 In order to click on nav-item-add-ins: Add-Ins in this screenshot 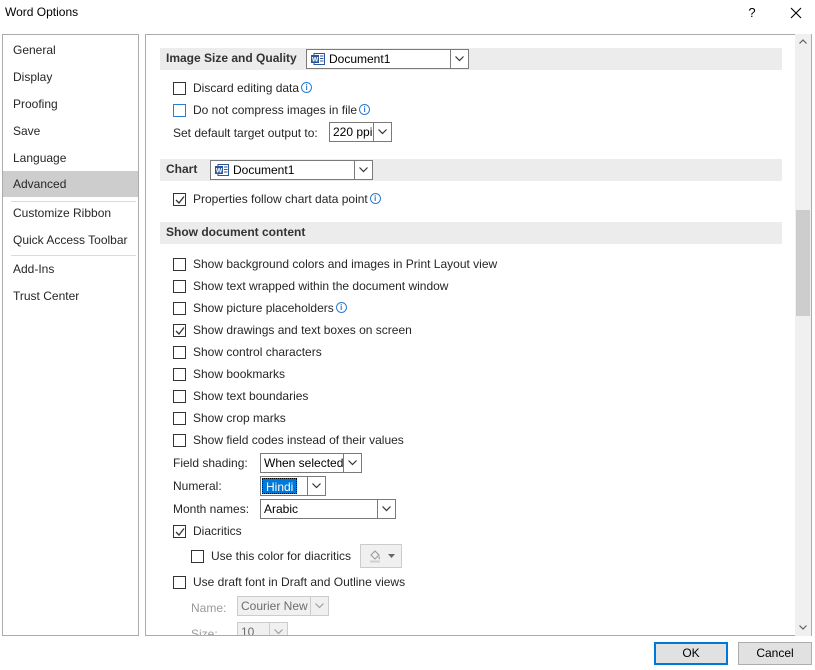, I will do `click(70, 269)`.